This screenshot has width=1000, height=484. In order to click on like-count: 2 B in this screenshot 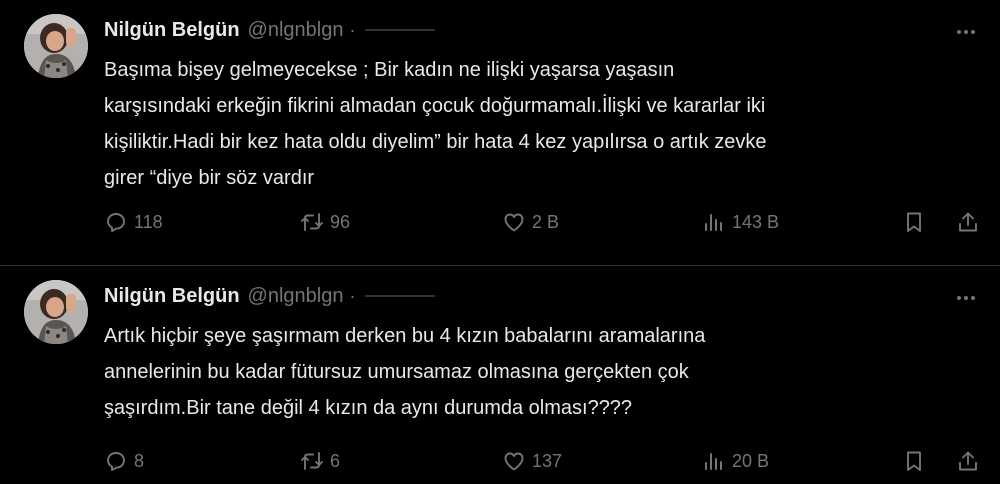, I will do `click(546, 221)`.